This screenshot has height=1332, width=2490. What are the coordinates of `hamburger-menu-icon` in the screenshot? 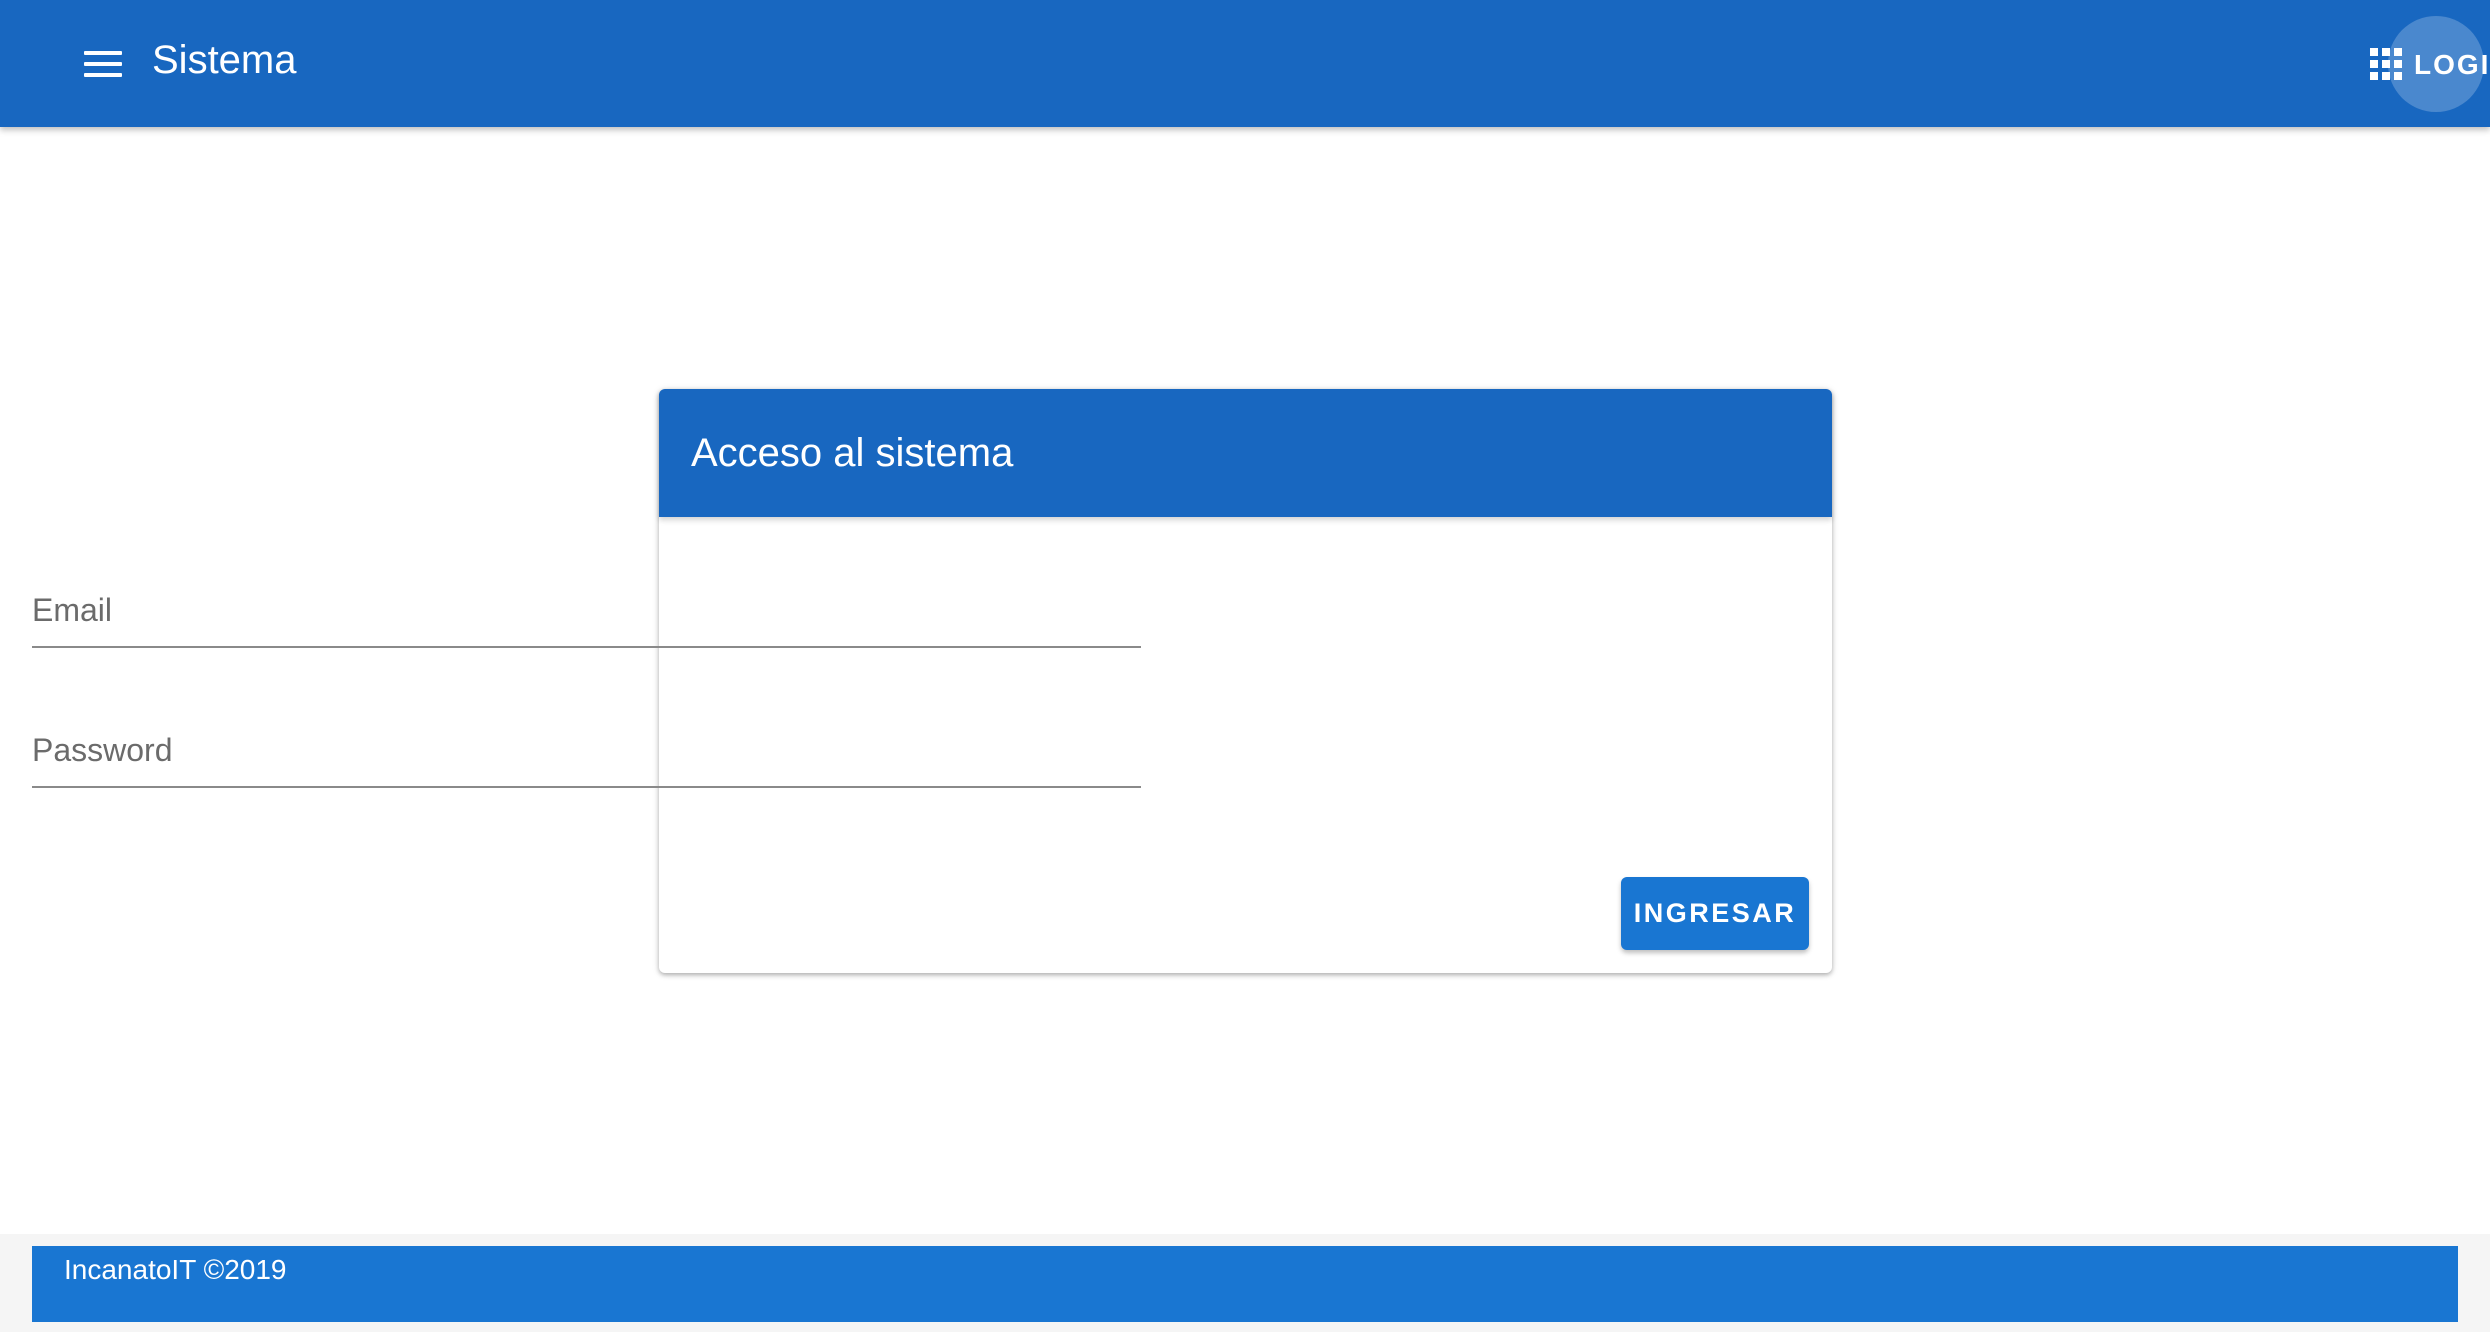 It's located at (103, 64).